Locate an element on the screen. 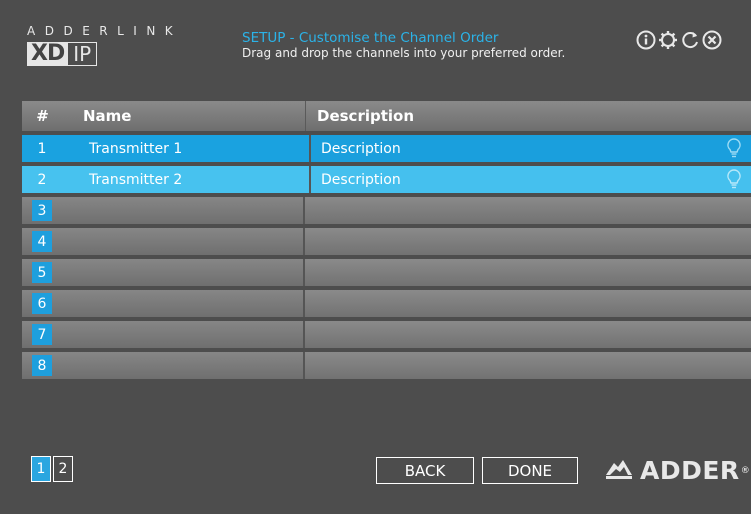 Image resolution: width=751 pixels, height=514 pixels. table-row: 3 is located at coordinates (386, 210).